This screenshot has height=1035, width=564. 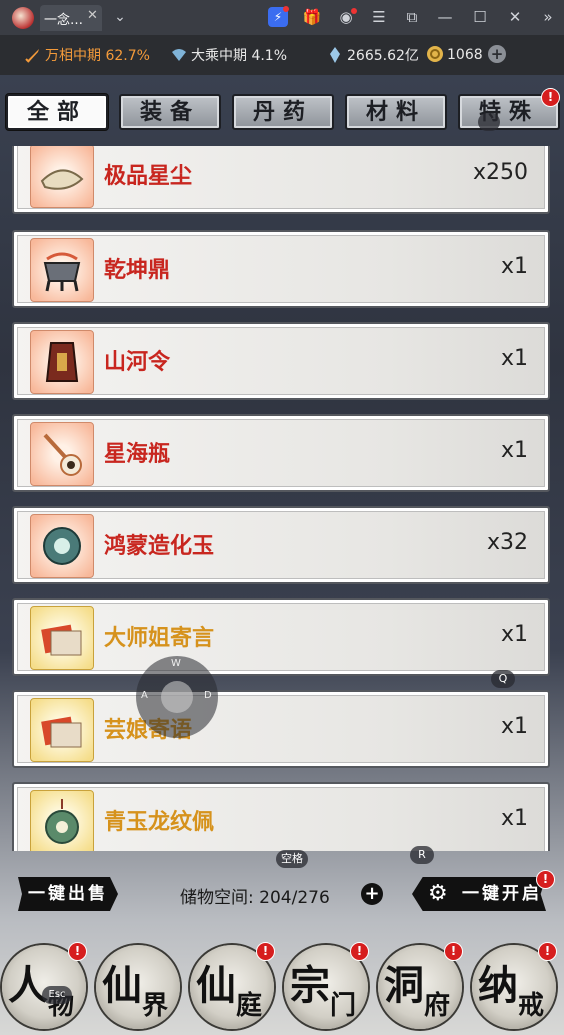 I want to click on maximize-icon: ☐, so click(x=480, y=17).